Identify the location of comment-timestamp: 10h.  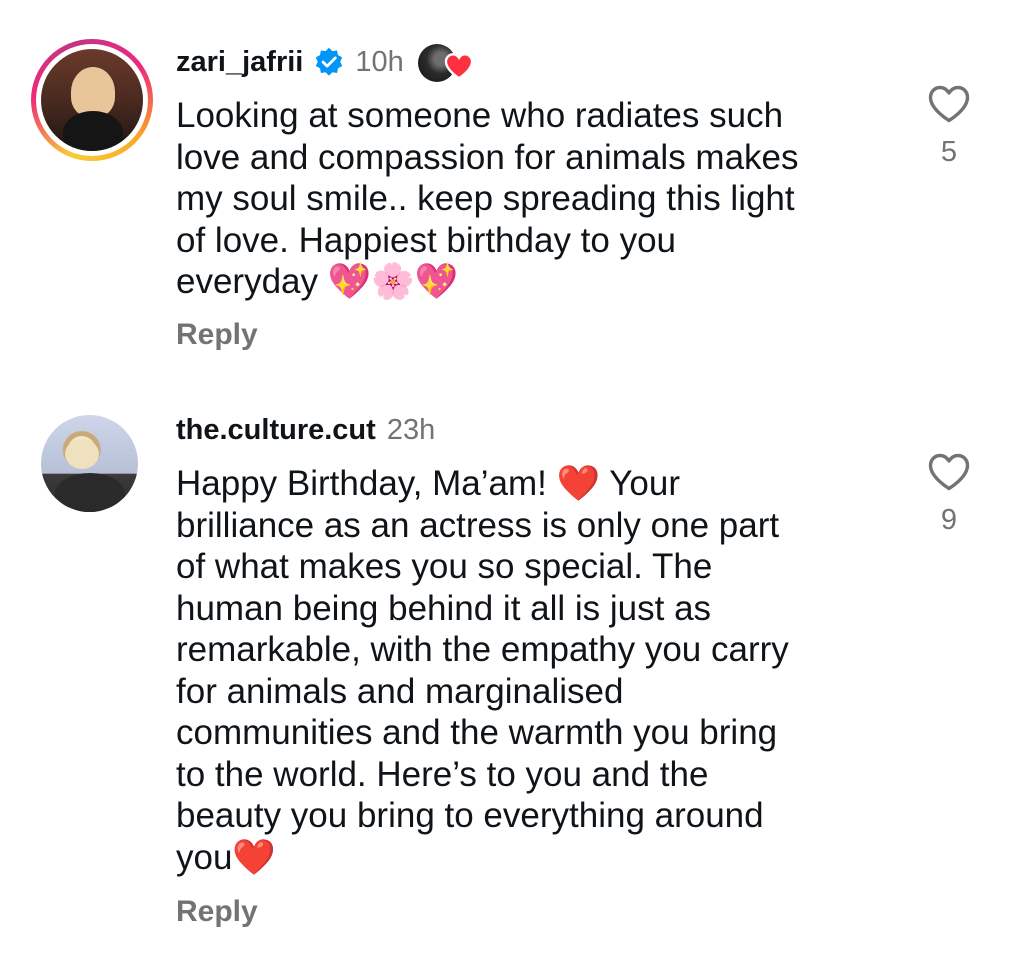
(379, 62).